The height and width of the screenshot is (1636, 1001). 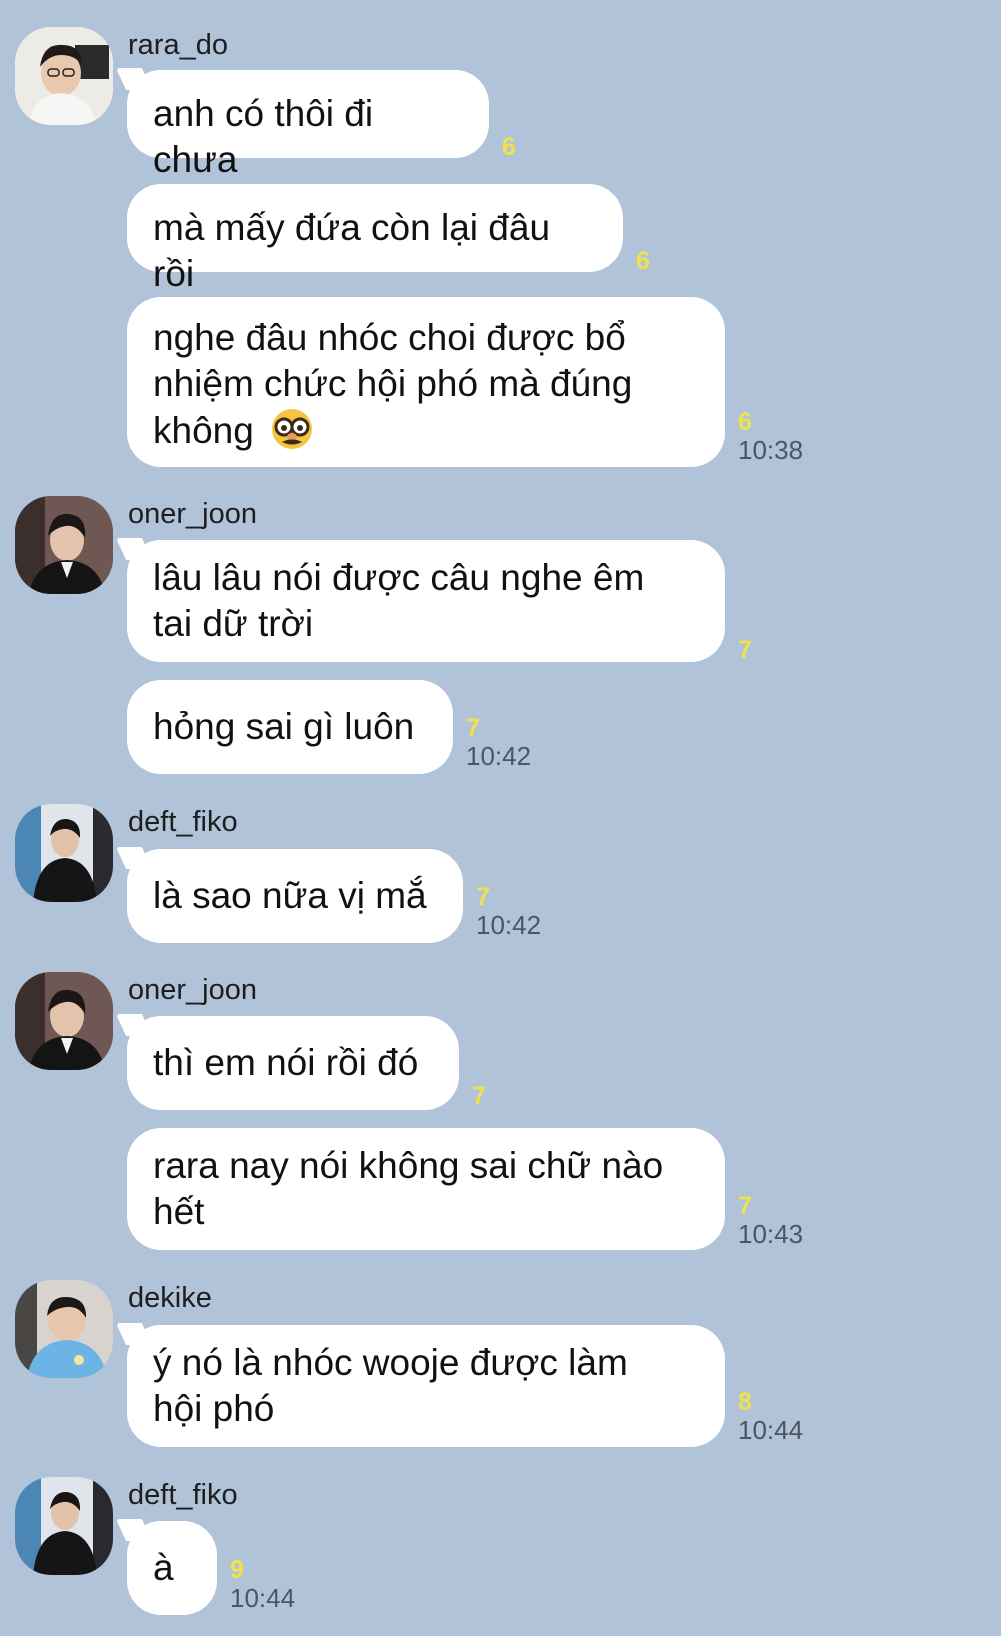 I want to click on unread-count: 8, so click(x=745, y=1402).